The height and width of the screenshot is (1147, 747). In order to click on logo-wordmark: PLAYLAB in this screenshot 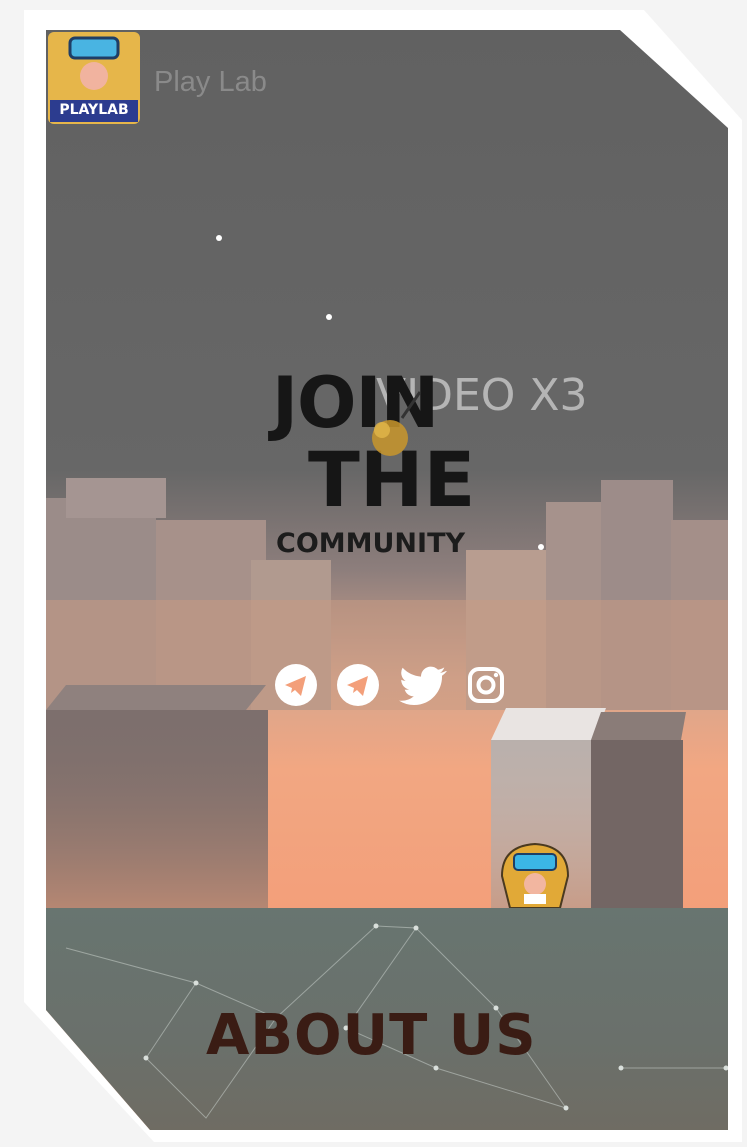, I will do `click(94, 110)`.